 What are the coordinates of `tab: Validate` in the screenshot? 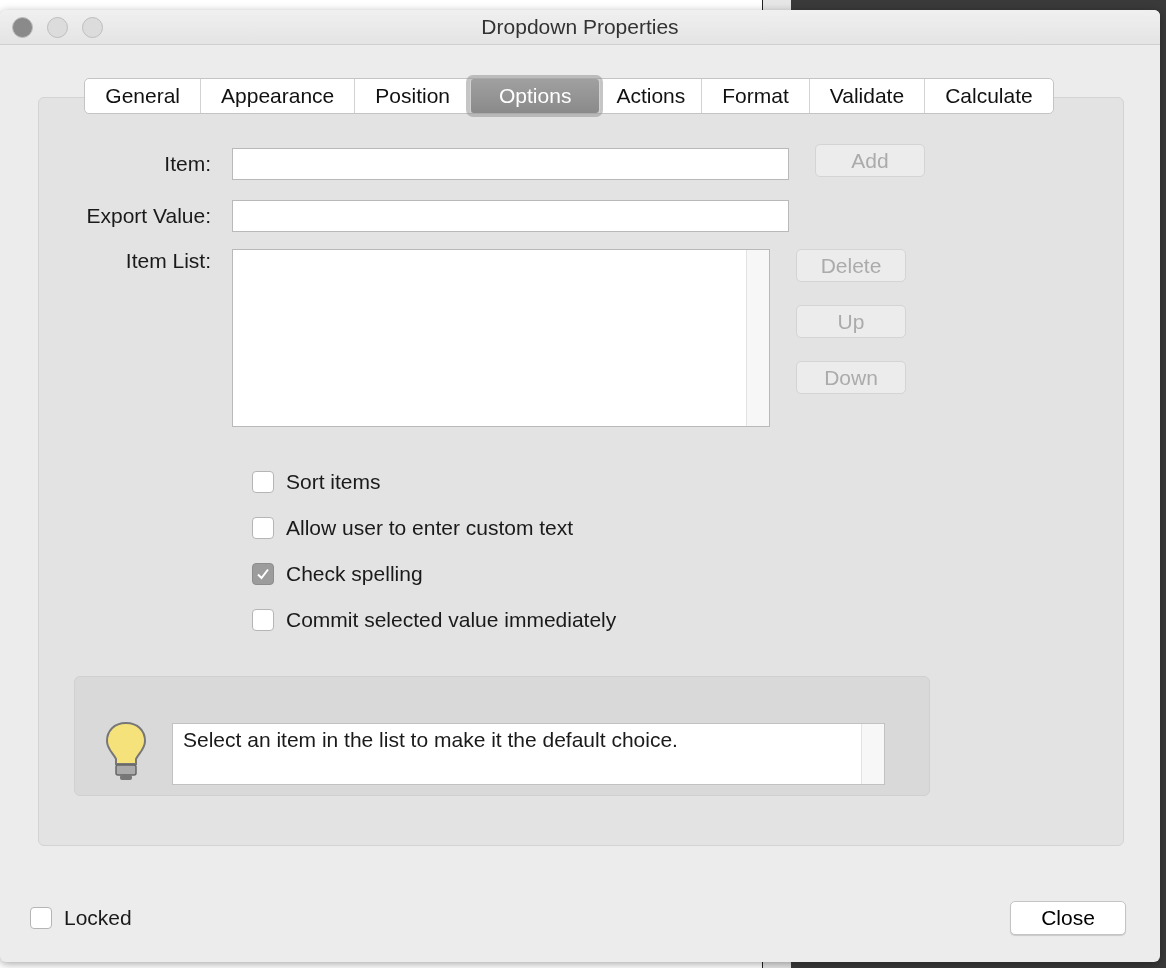 It's located at (866, 96).